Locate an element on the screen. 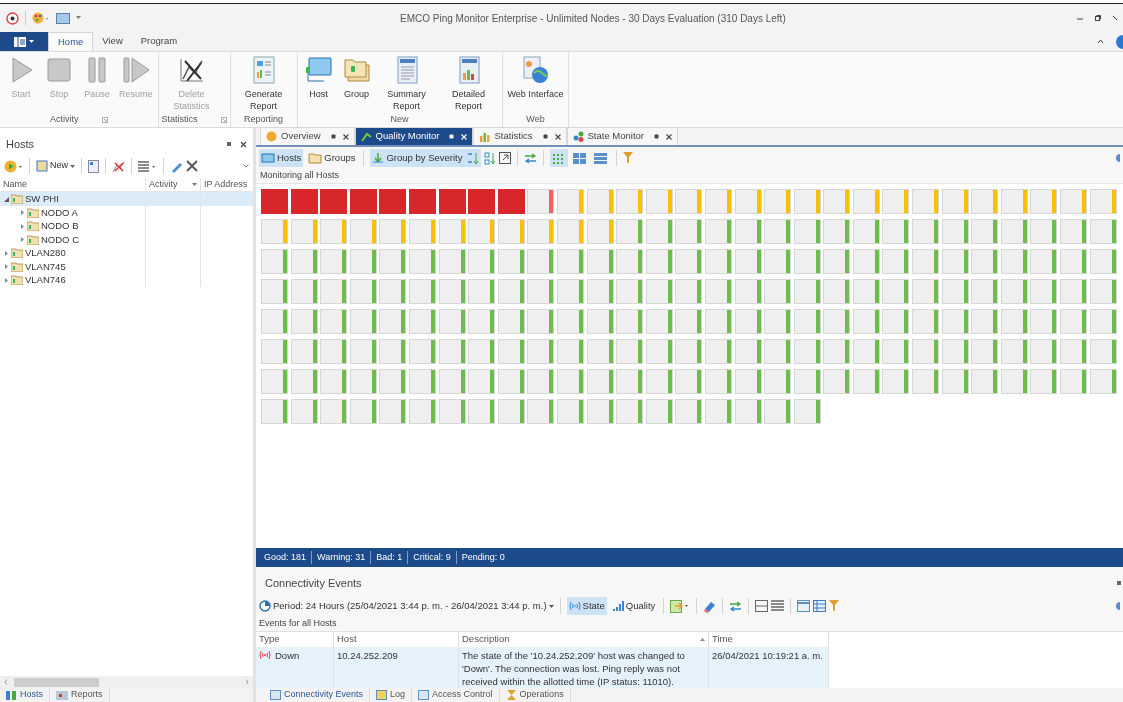 This screenshot has width=1123, height=702. palette-icon is located at coordinates (41, 18).